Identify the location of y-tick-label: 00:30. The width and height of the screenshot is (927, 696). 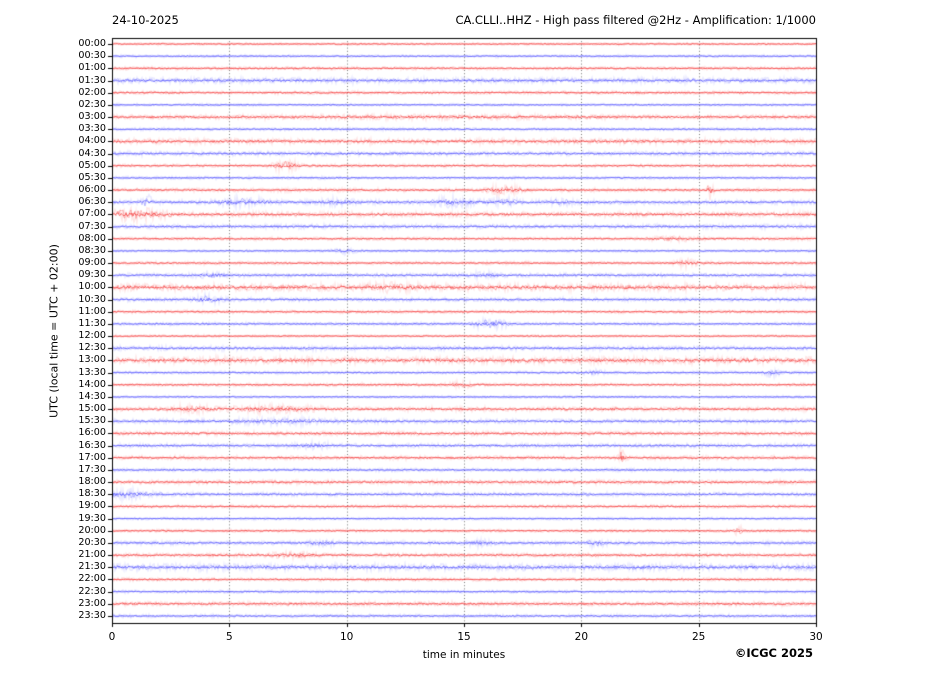
(92, 56).